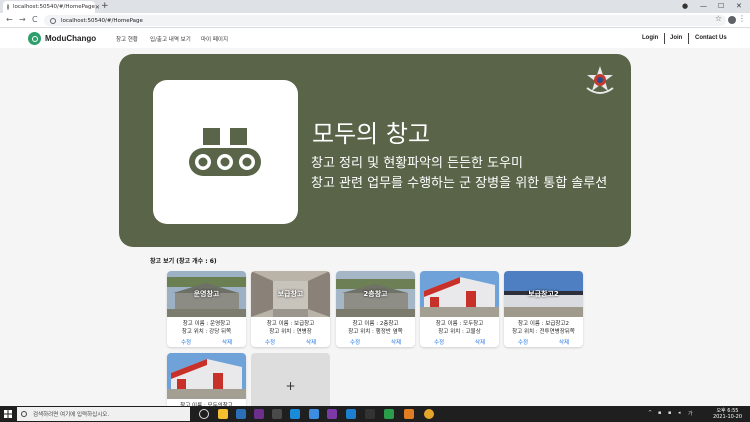  What do you see at coordinates (22, 20) in the screenshot?
I see `forward-button: →` at bounding box center [22, 20].